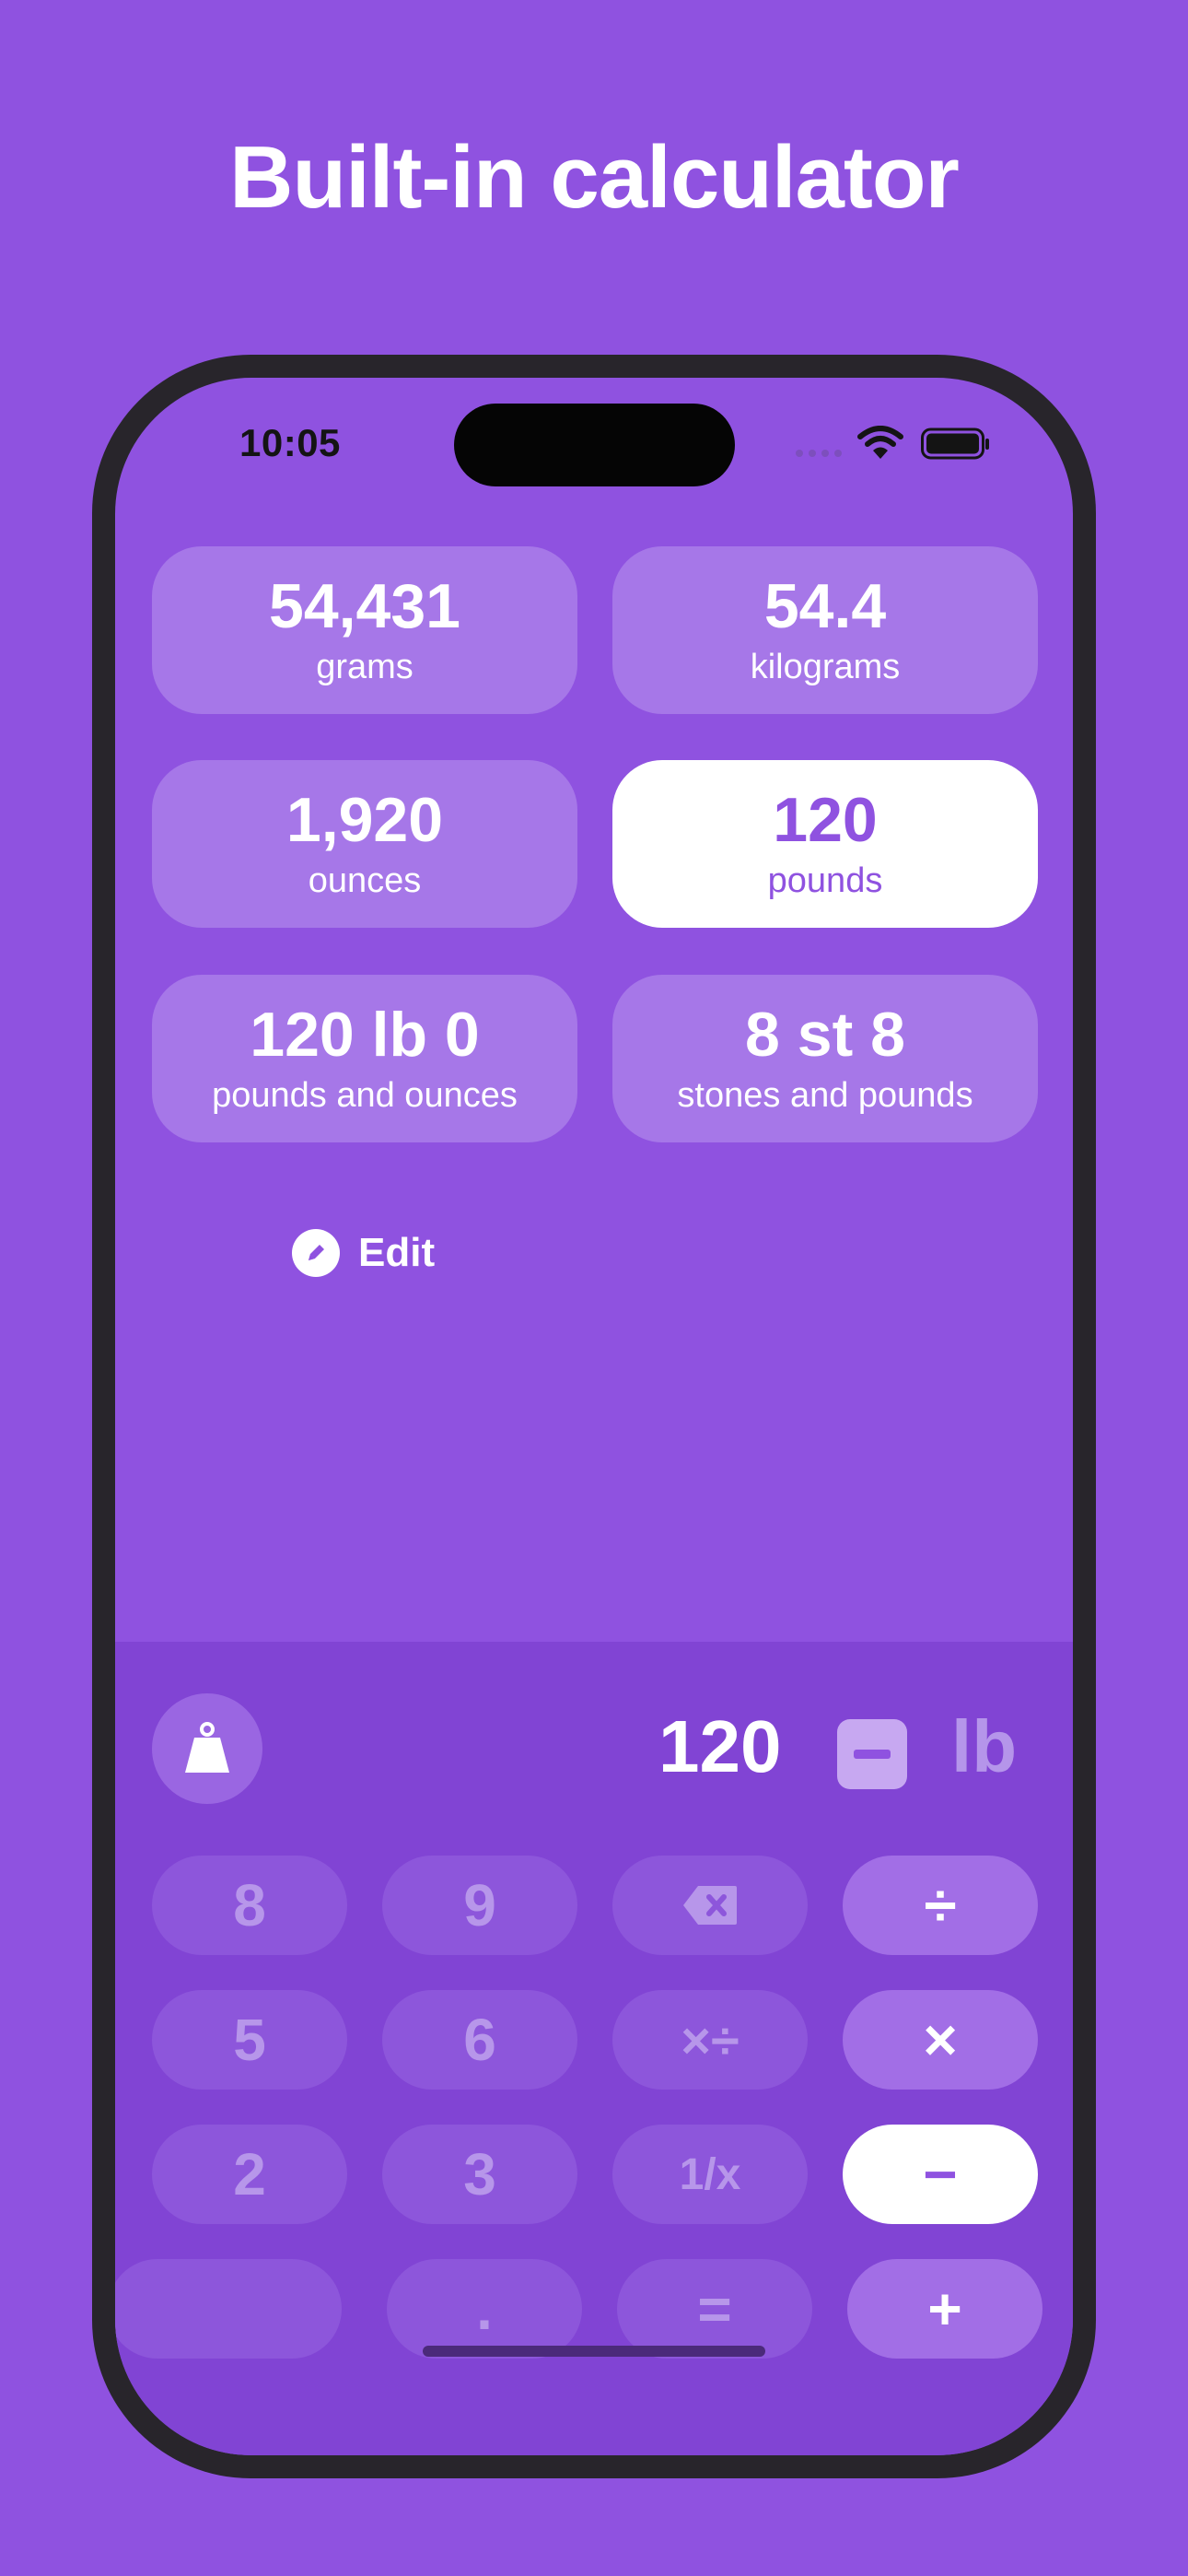 This screenshot has width=1188, height=2576. I want to click on weight-icon, so click(207, 1747).